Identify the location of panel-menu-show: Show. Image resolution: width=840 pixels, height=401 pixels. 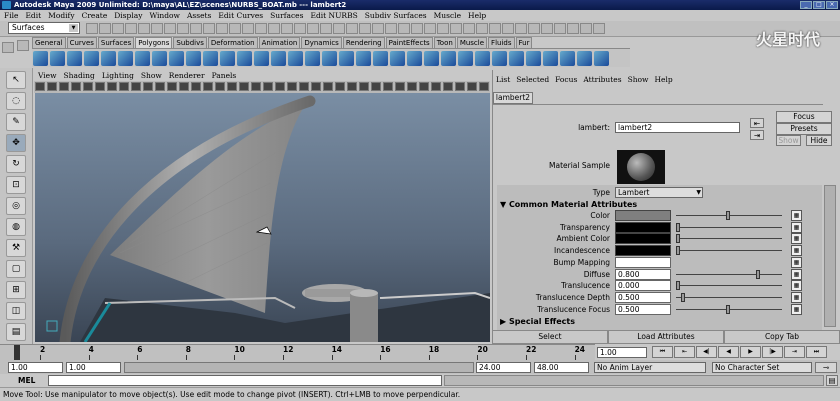
(151, 75).